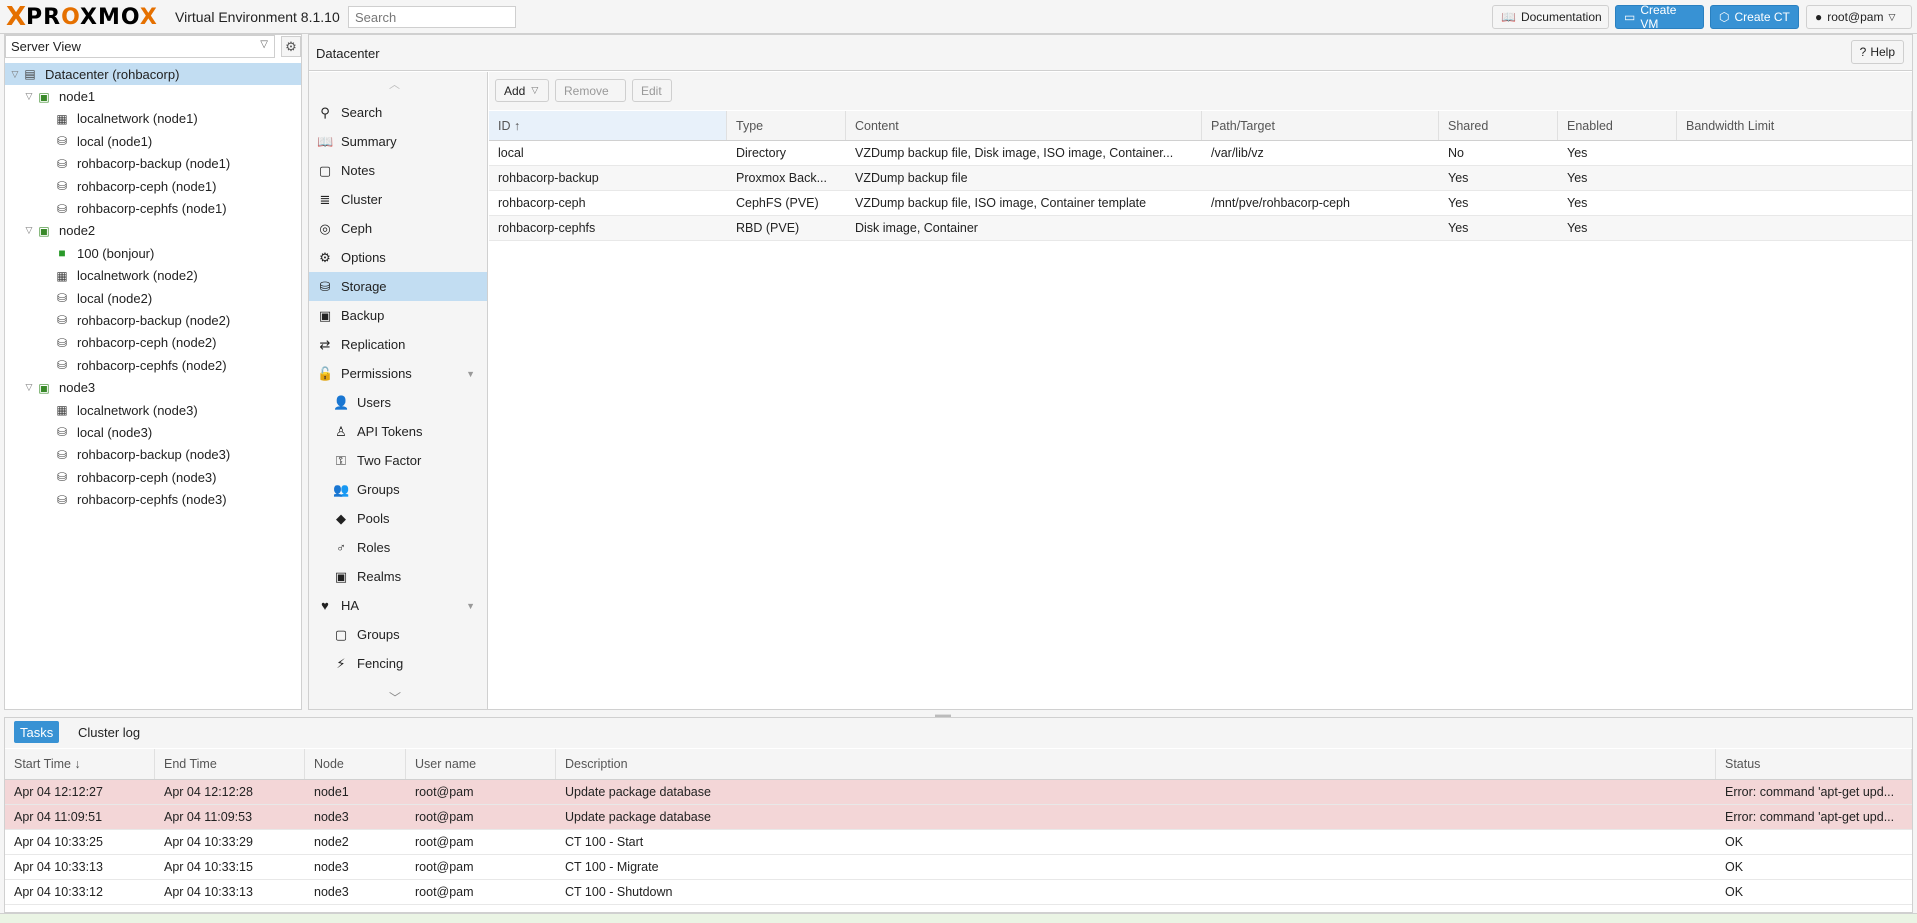 The image size is (1917, 923). What do you see at coordinates (1754, 17) in the screenshot?
I see `create-ct-button: ⬡ Create CT` at bounding box center [1754, 17].